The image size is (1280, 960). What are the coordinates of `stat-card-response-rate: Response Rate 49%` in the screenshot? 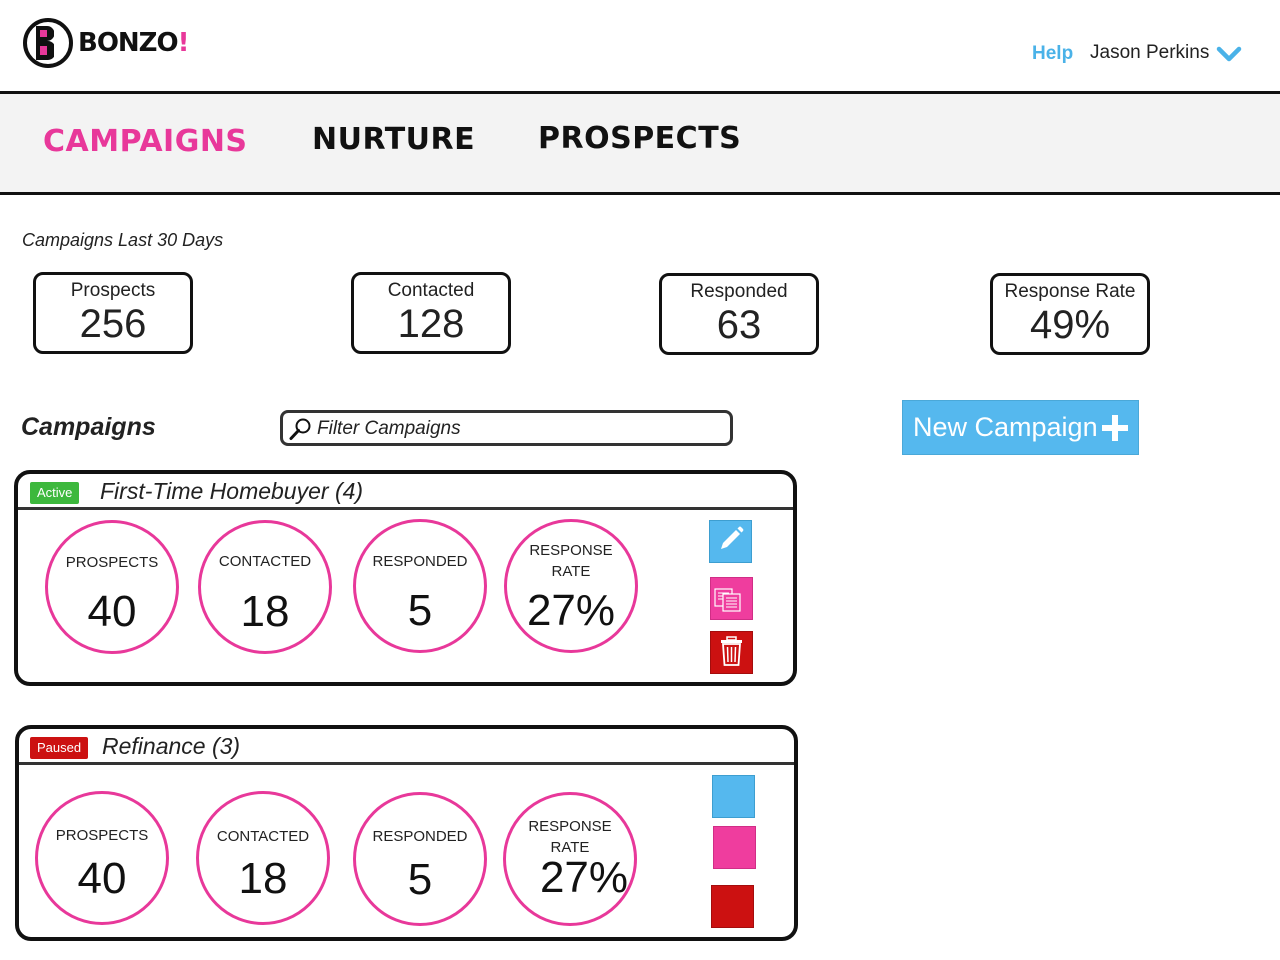 It's located at (1070, 314).